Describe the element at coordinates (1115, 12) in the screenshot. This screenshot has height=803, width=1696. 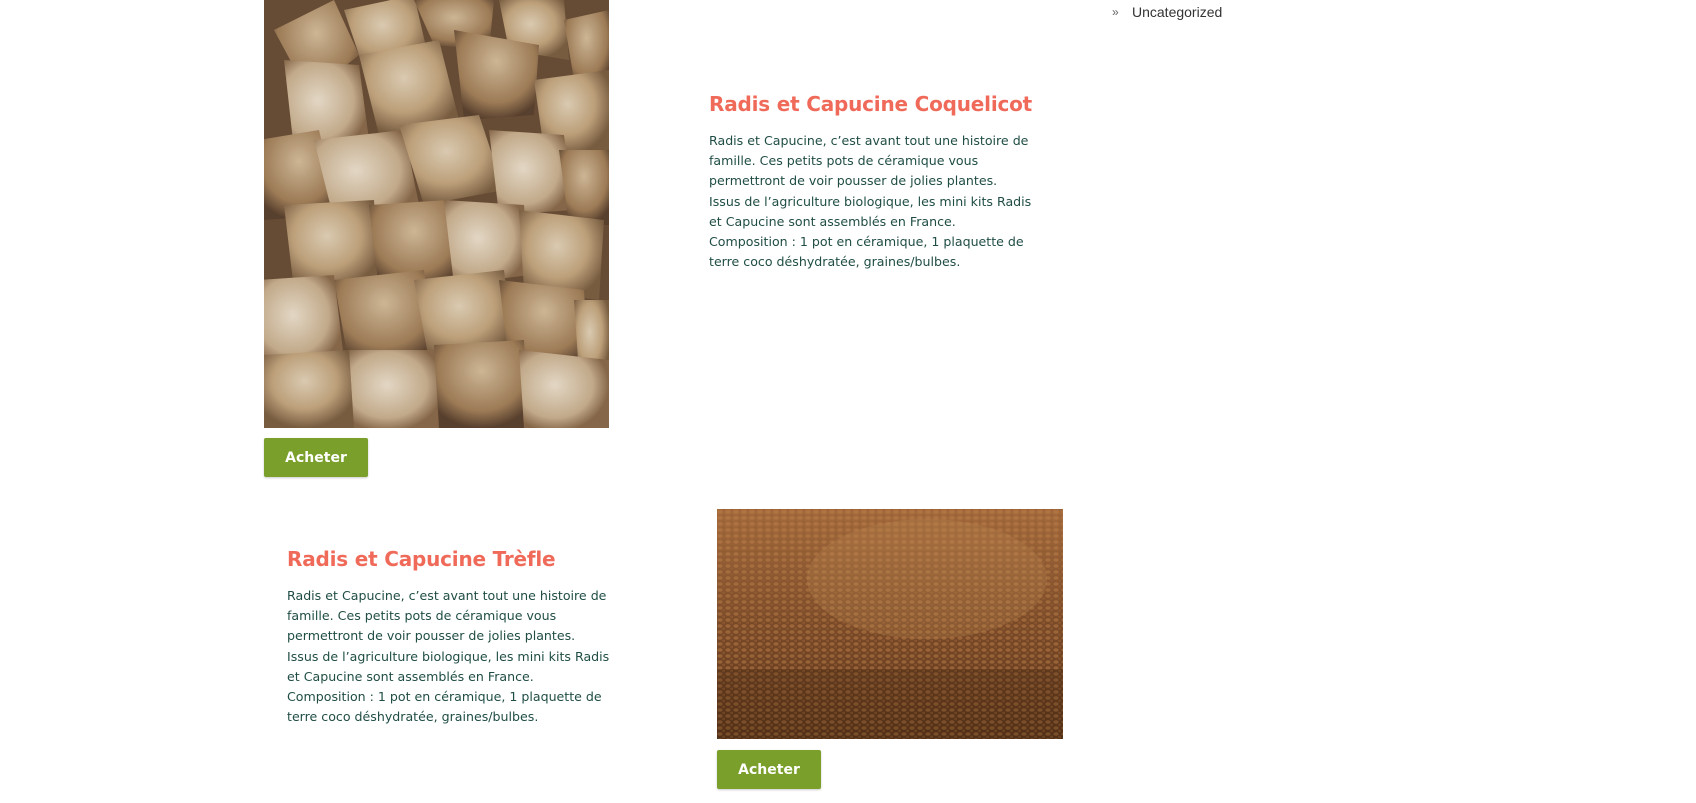
I see `double-chevron-right-icon: »` at that location.